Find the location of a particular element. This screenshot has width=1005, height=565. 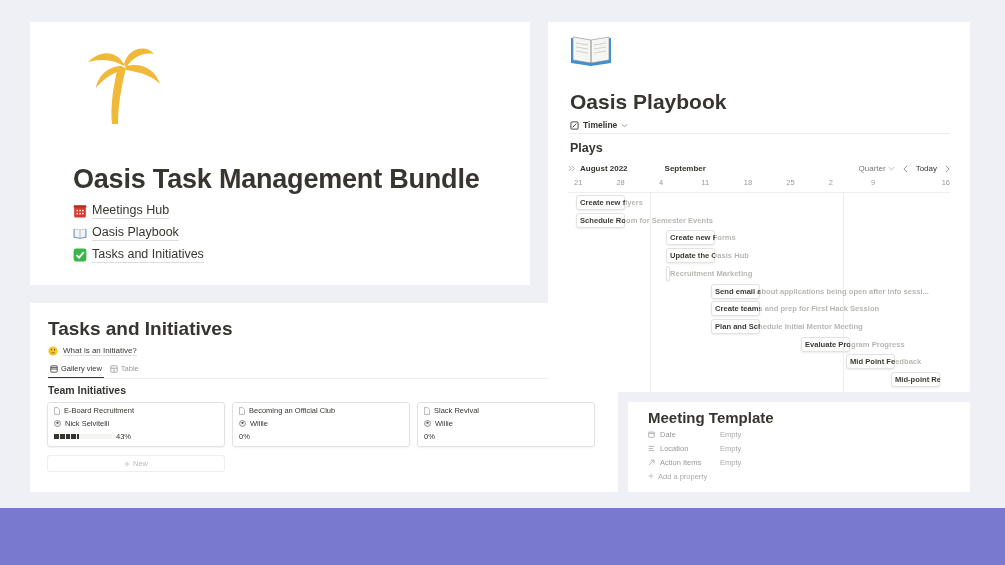

page-title: Oasis Playbook is located at coordinates (649, 102).